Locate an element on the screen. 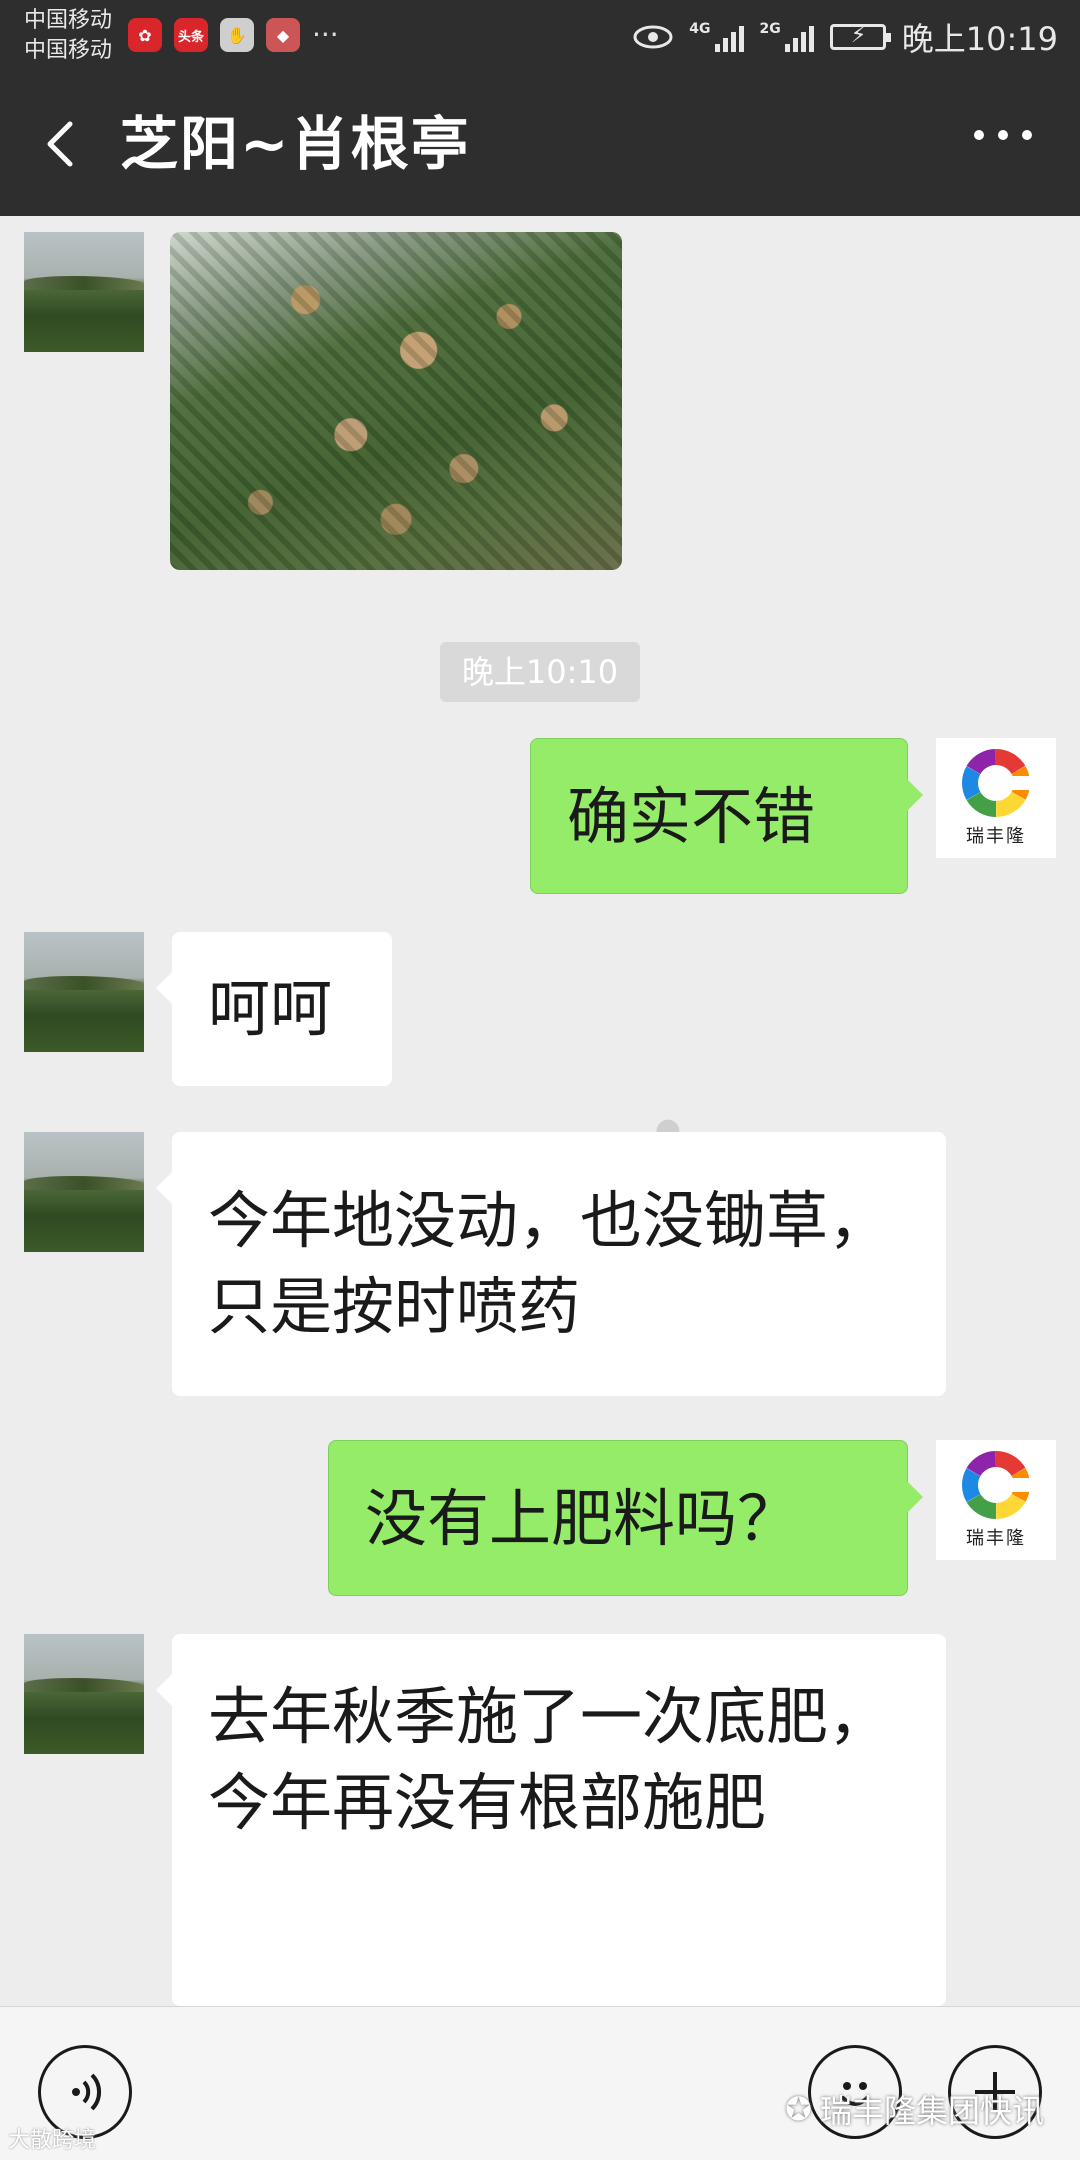 This screenshot has width=1080, height=2160. signal-bars-1-icon is located at coordinates (729, 37).